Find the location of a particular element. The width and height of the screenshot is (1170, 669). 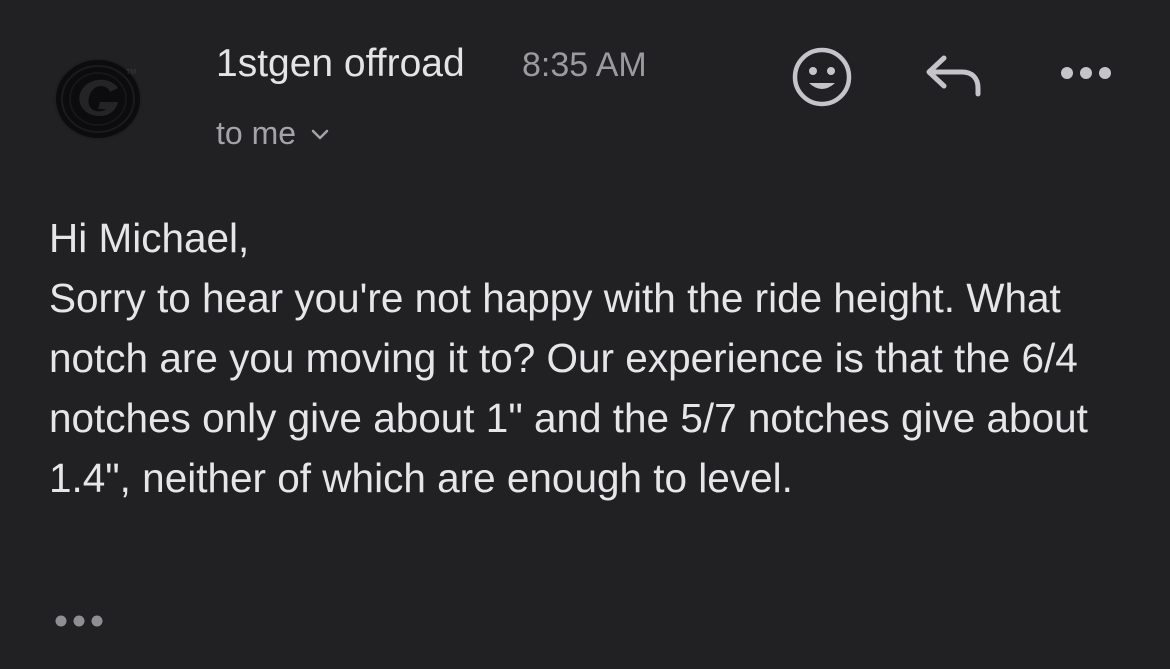

reply-button is located at coordinates (953, 75).